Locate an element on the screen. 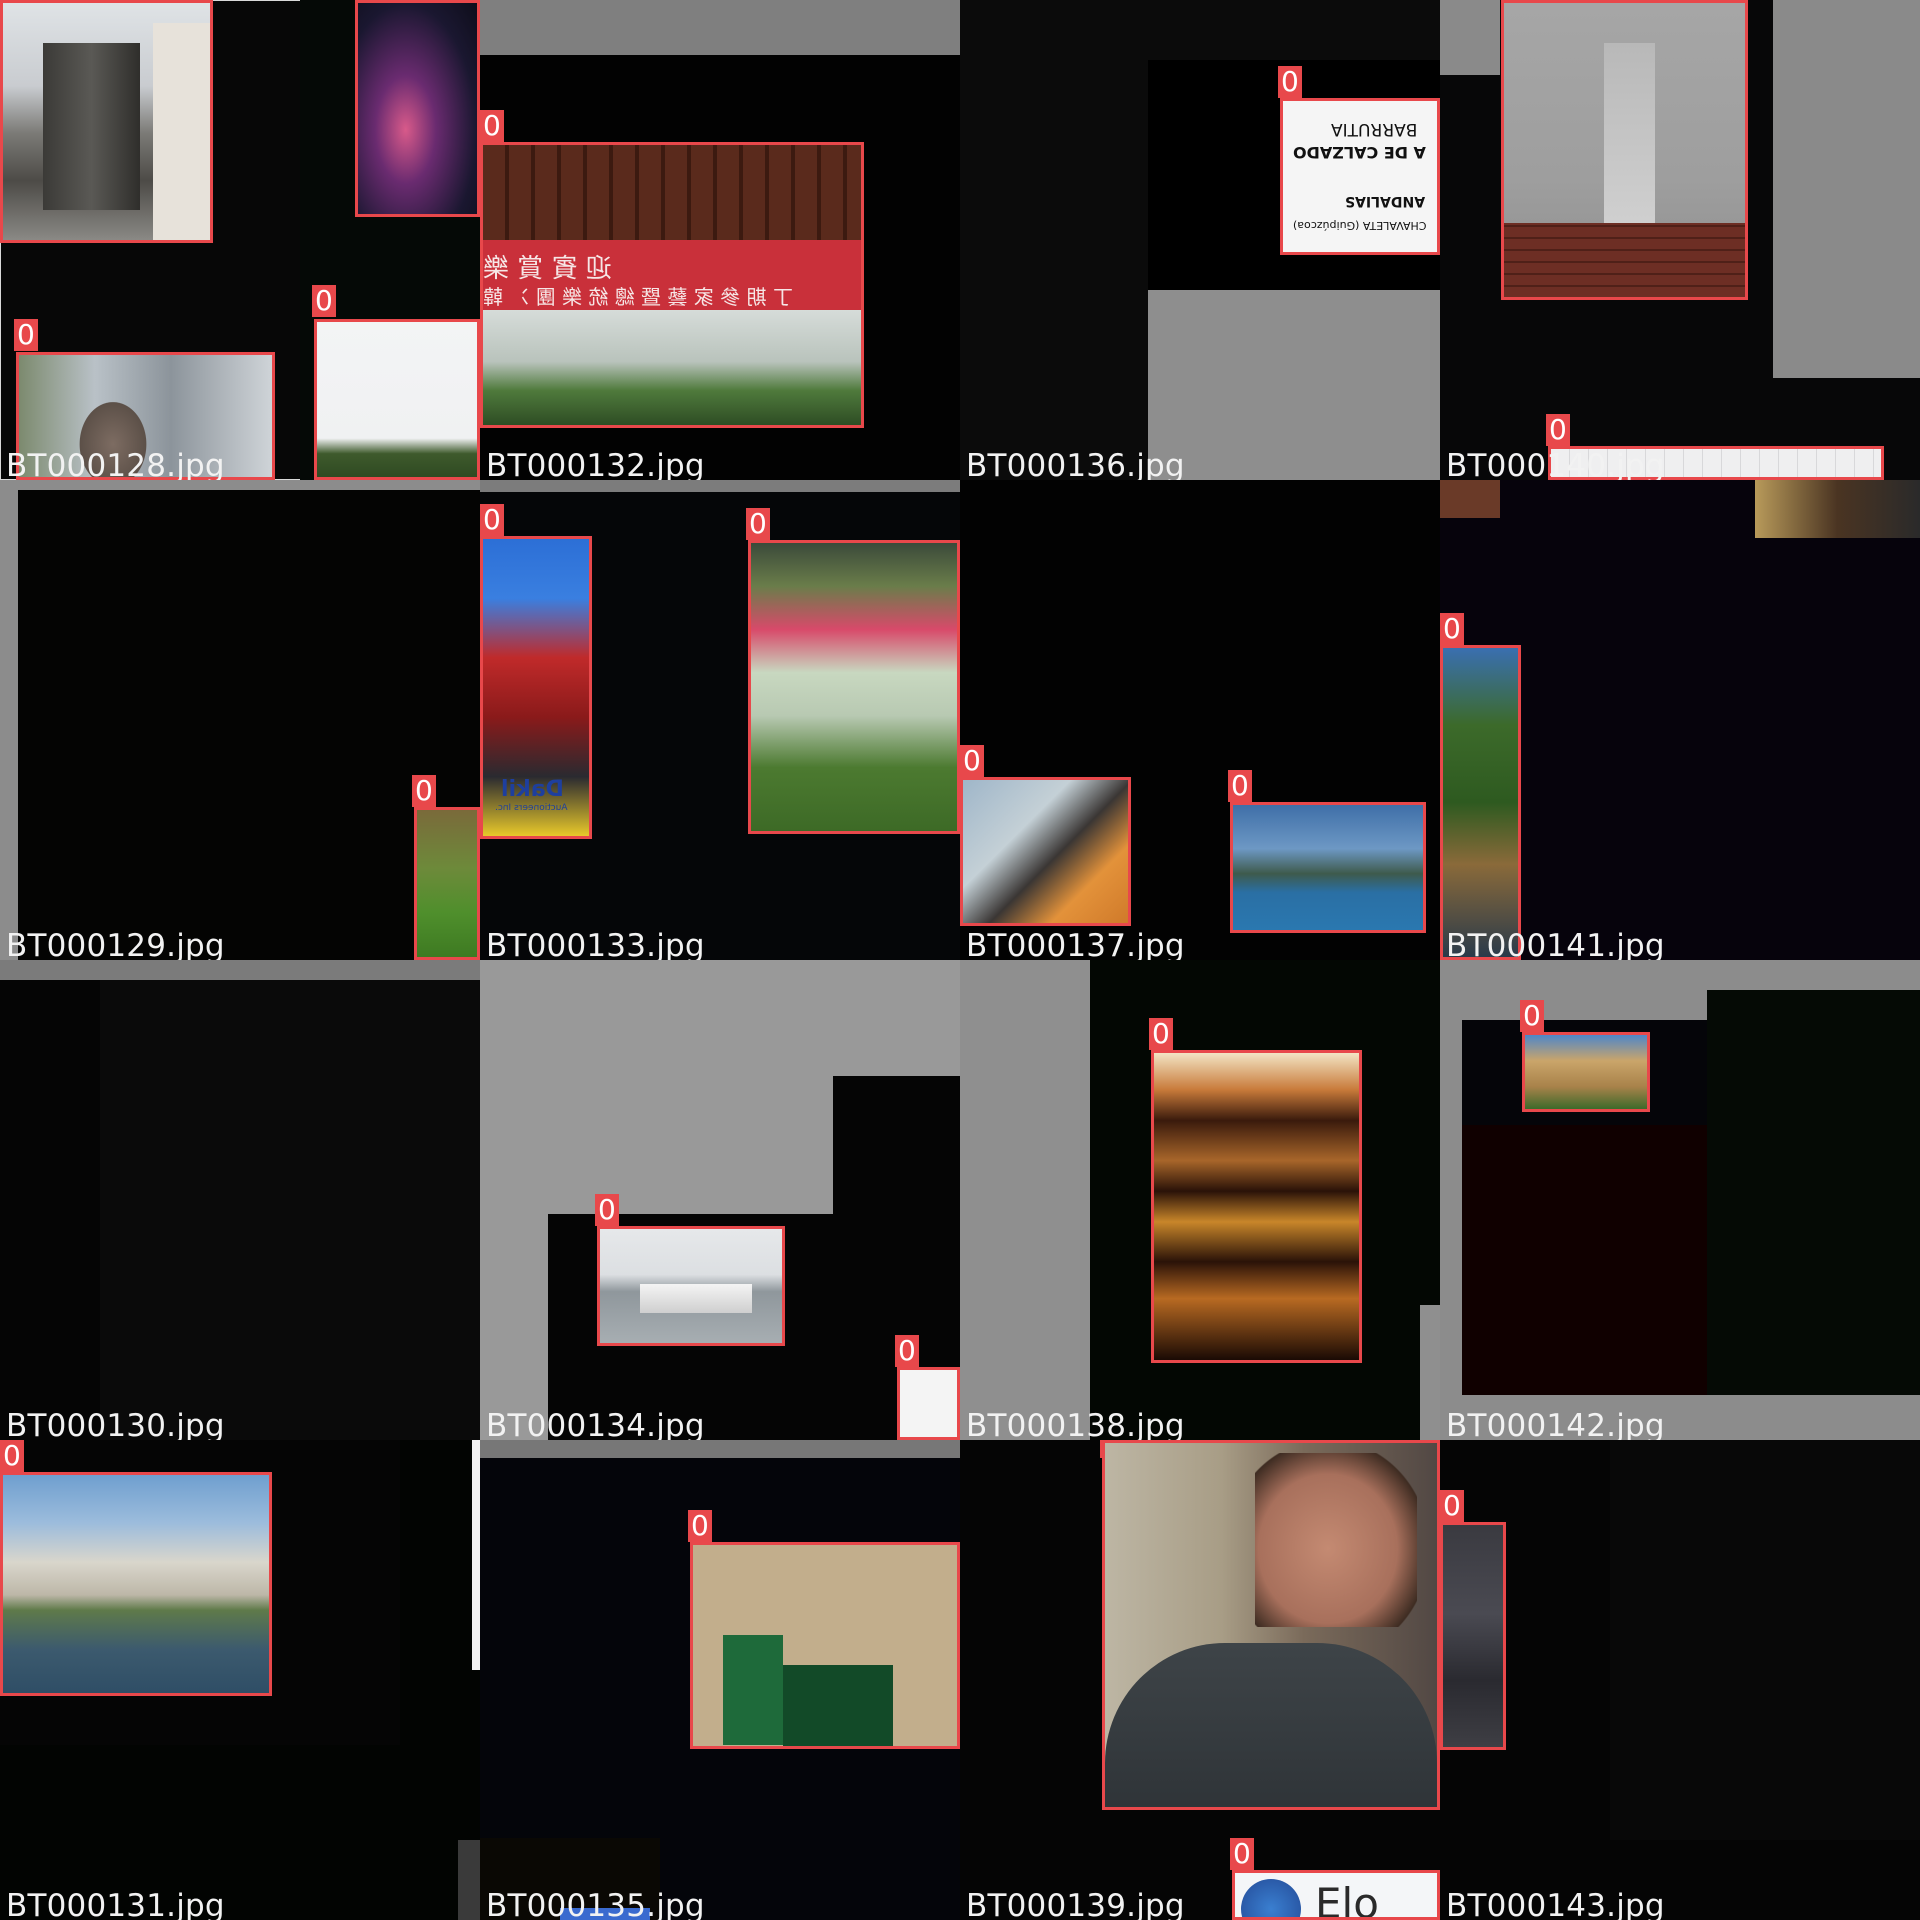 This screenshot has height=1920, width=1920. tile-bt000128: 0 0 BT000128.jpg is located at coordinates (240, 240).